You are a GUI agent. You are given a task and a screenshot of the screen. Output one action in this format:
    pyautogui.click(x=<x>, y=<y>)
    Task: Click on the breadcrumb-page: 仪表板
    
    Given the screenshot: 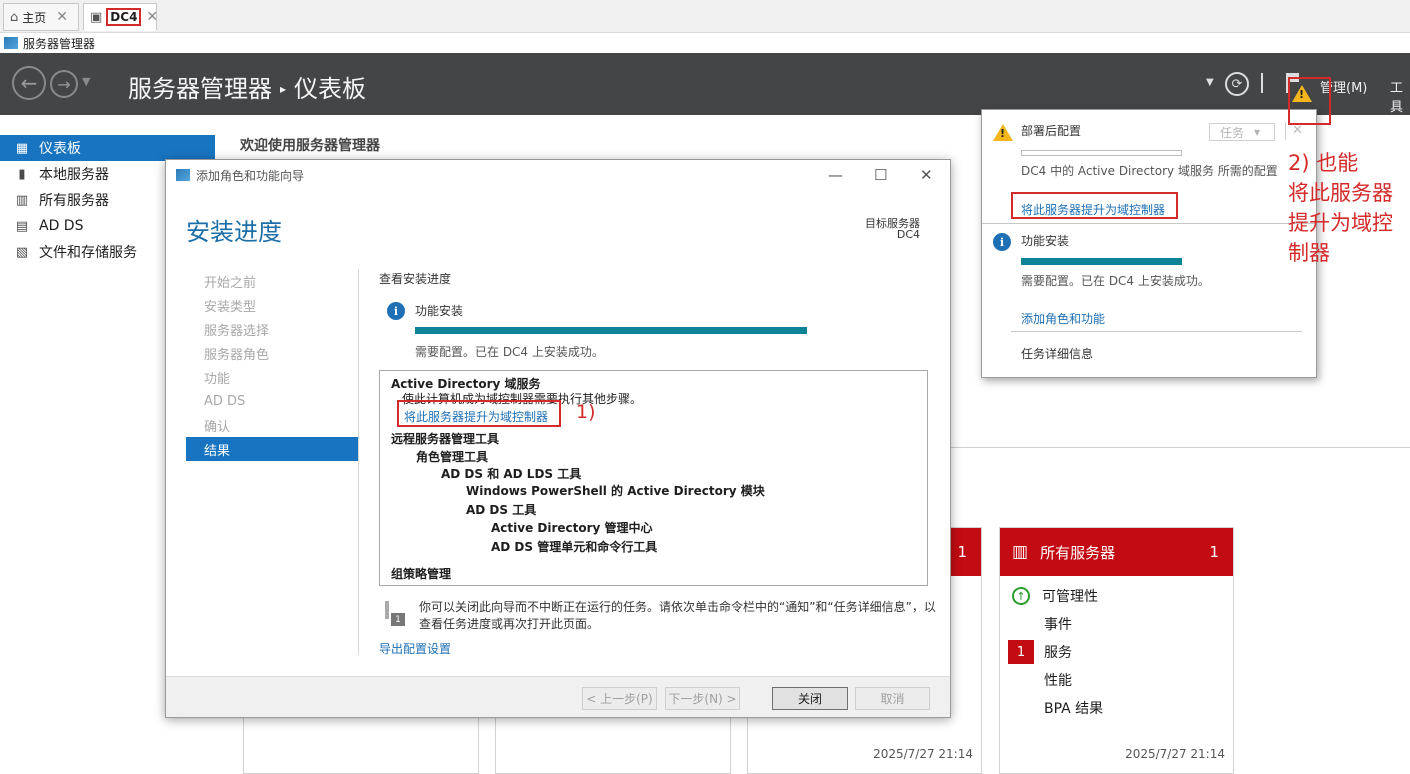 What is the action you would take?
    pyautogui.click(x=330, y=89)
    